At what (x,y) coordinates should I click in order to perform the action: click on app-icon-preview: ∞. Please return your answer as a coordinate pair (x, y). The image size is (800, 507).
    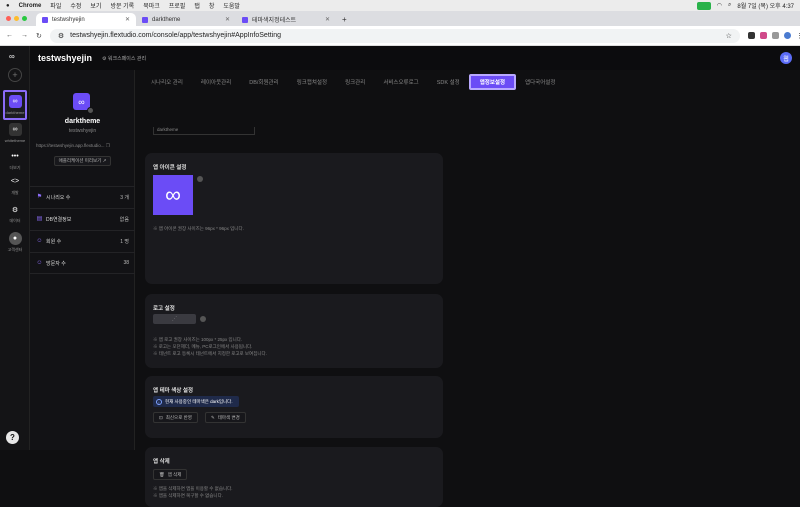
    Looking at the image, I should click on (173, 195).